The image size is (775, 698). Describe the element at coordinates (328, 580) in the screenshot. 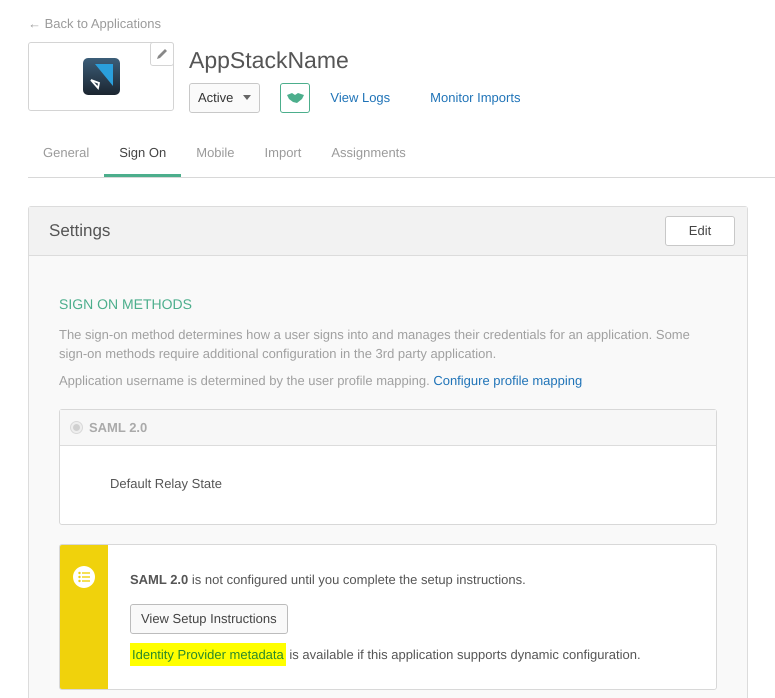

I see `notice-message: SAML 2.0 is not configured until you complete the setup instructions.` at that location.